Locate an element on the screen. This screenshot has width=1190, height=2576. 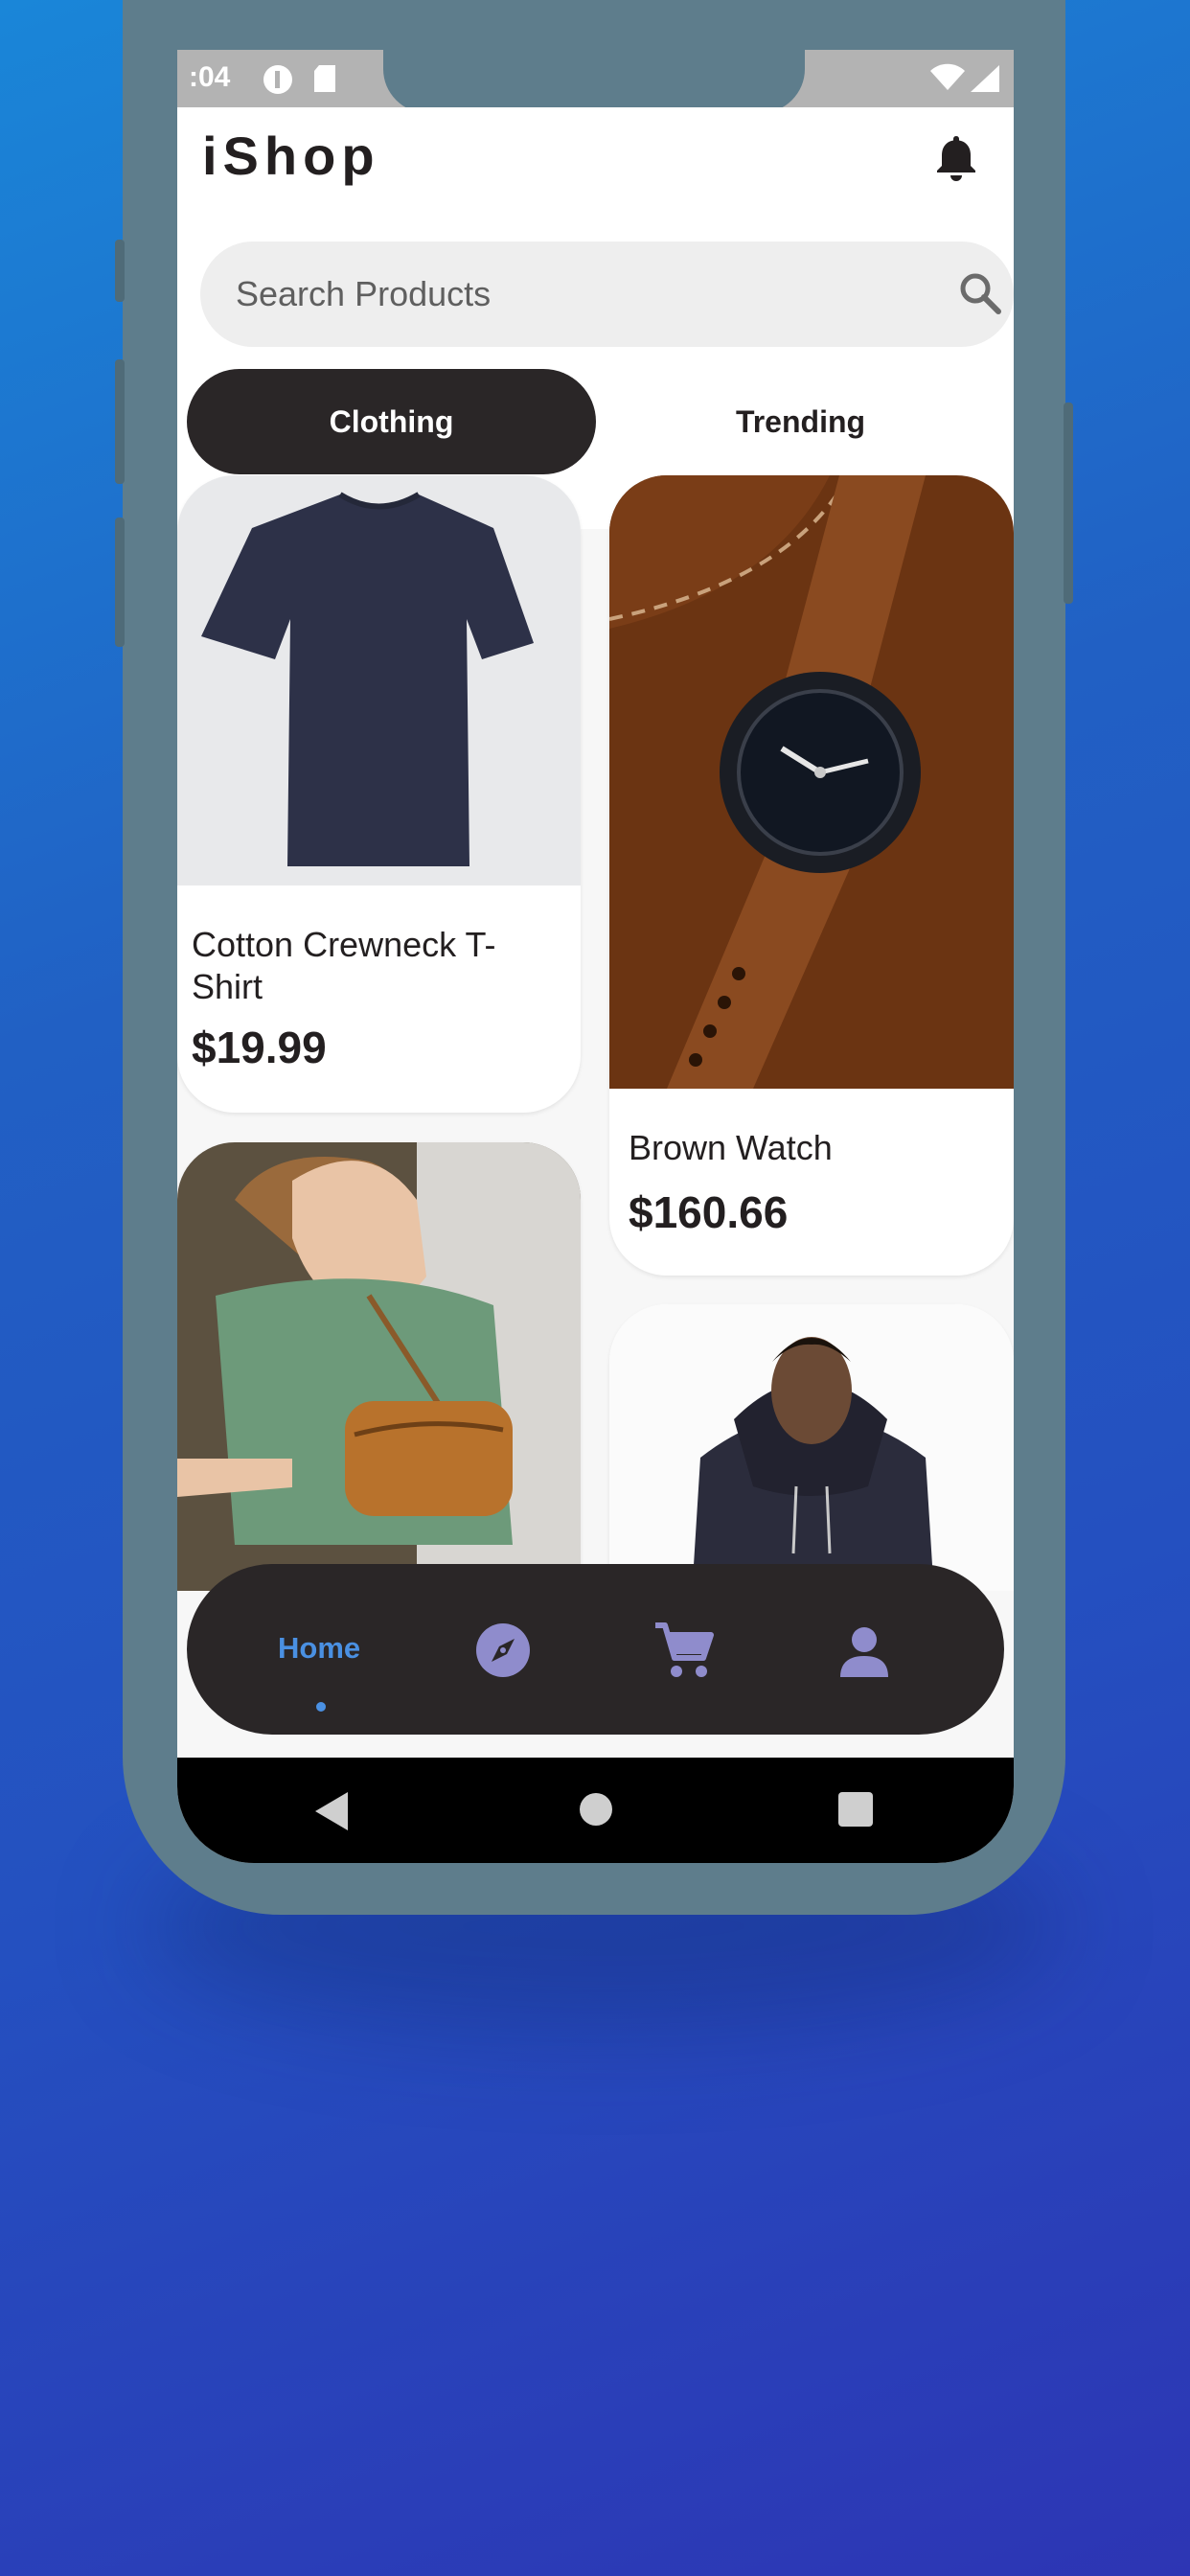
product-price: $19.99 is located at coordinates (259, 1047).